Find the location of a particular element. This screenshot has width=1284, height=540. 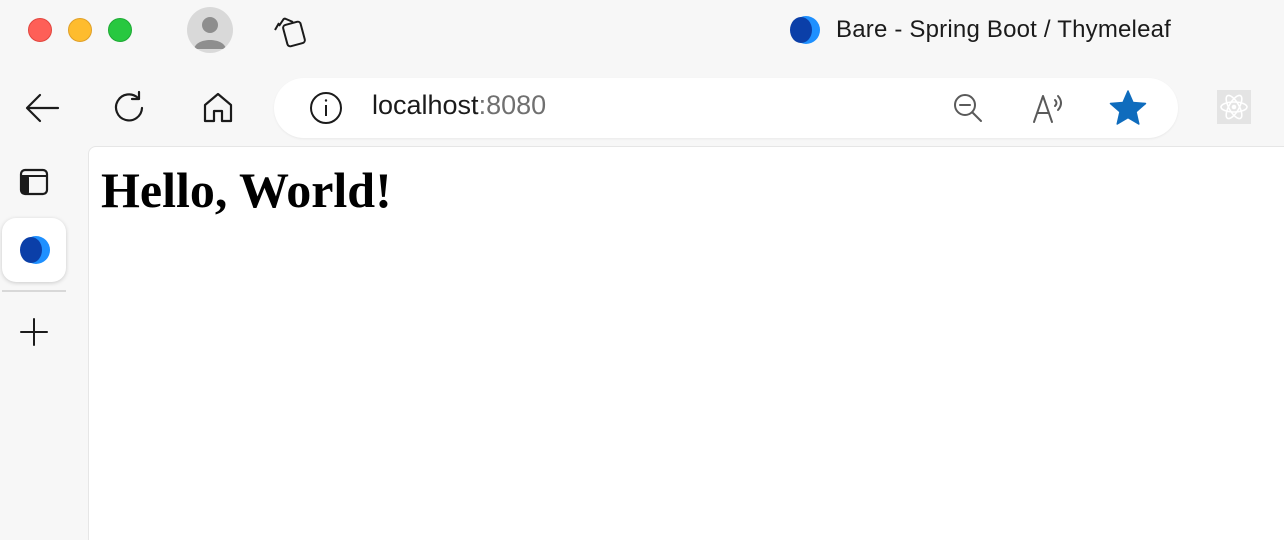

zoom-out-icon is located at coordinates (968, 108).